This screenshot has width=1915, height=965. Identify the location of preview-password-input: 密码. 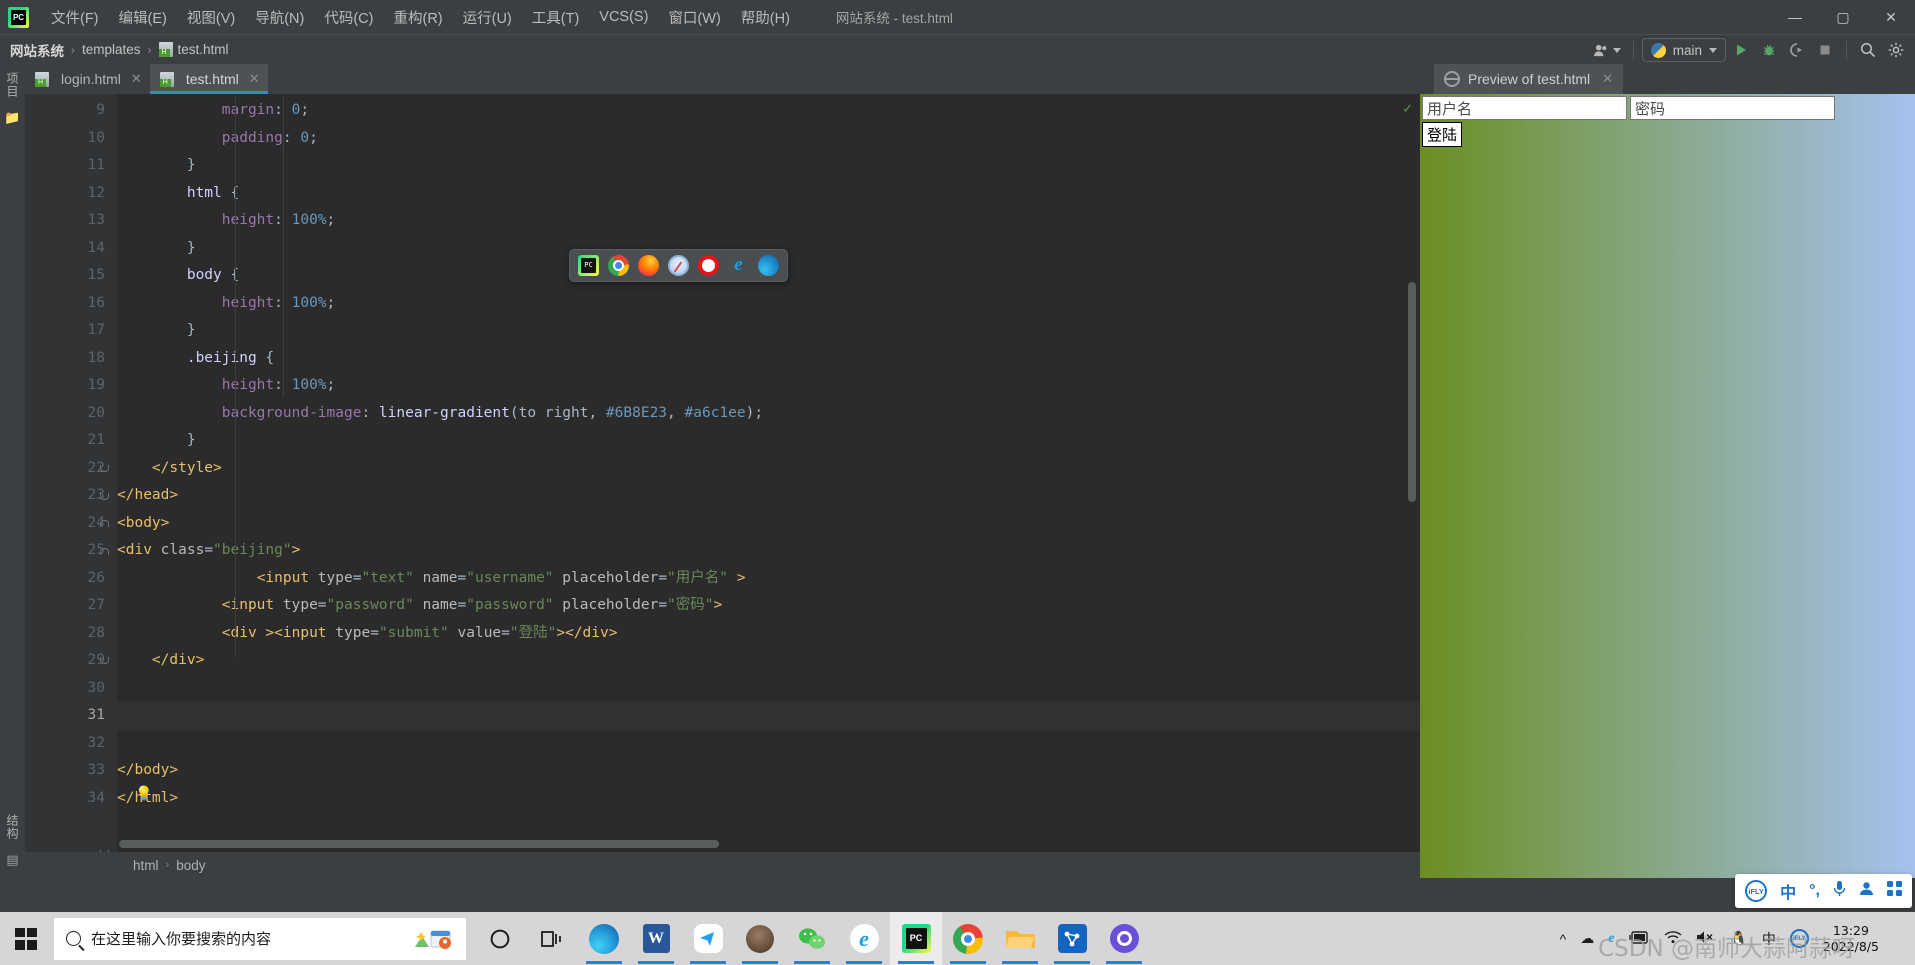
(1732, 108).